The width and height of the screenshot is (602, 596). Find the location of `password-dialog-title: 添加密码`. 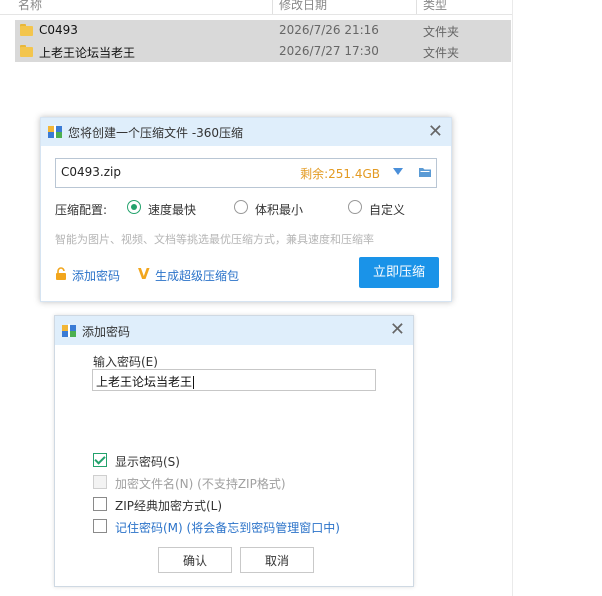

password-dialog-title: 添加密码 is located at coordinates (106, 332).